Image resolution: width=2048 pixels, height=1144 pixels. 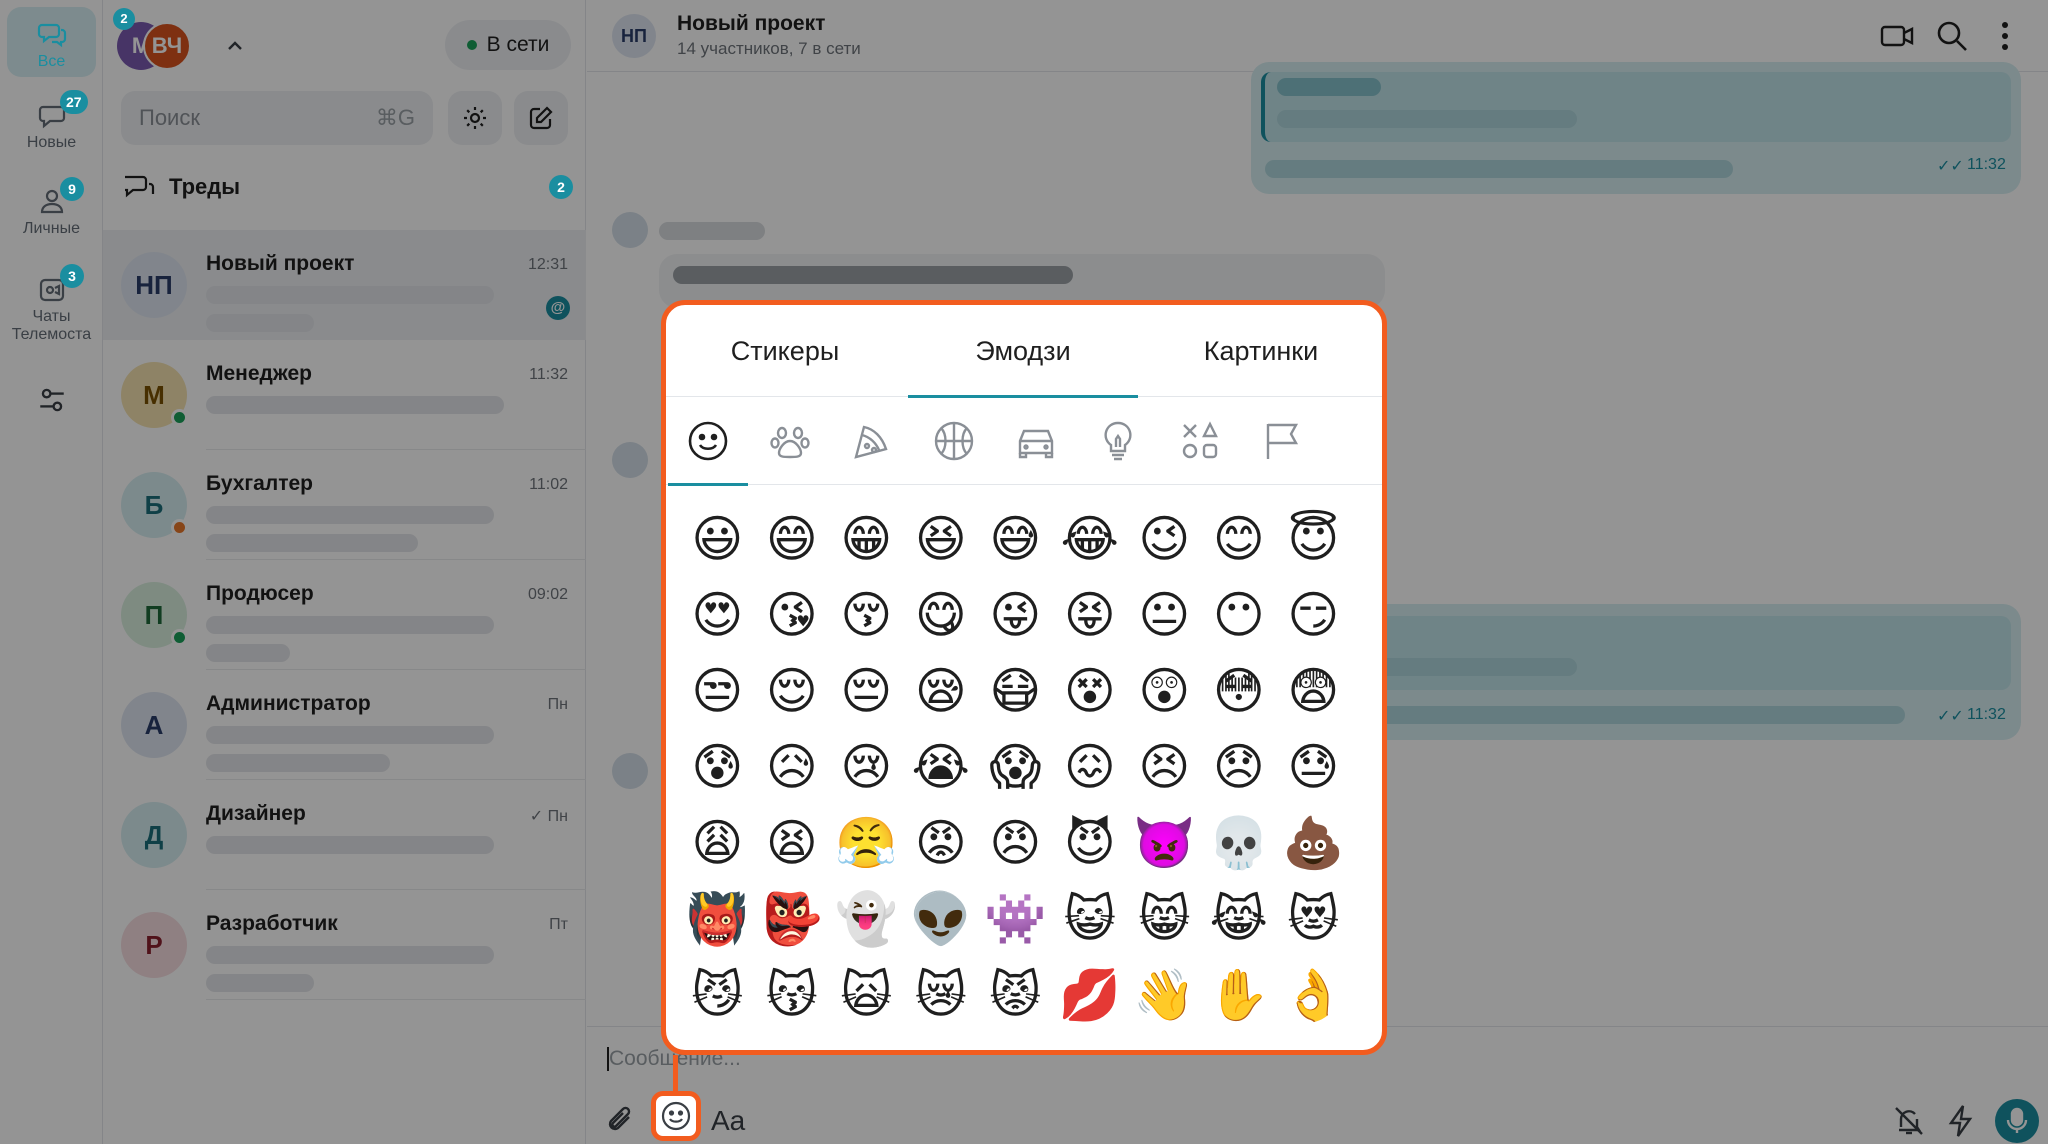 What do you see at coordinates (866, 995) in the screenshot?
I see `emoji-item: 🙀` at bounding box center [866, 995].